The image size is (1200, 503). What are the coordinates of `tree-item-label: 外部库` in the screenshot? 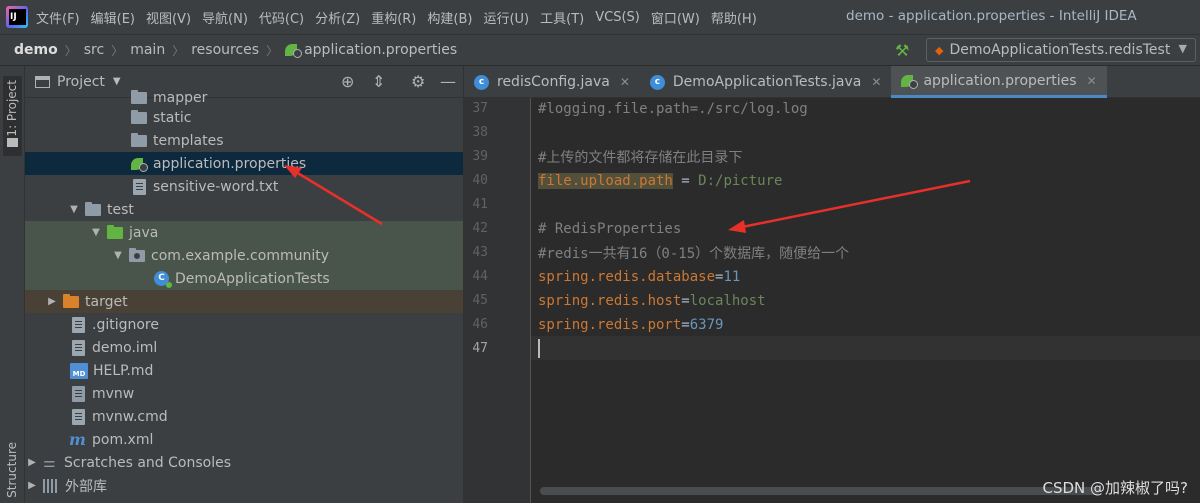 It's located at (86, 486).